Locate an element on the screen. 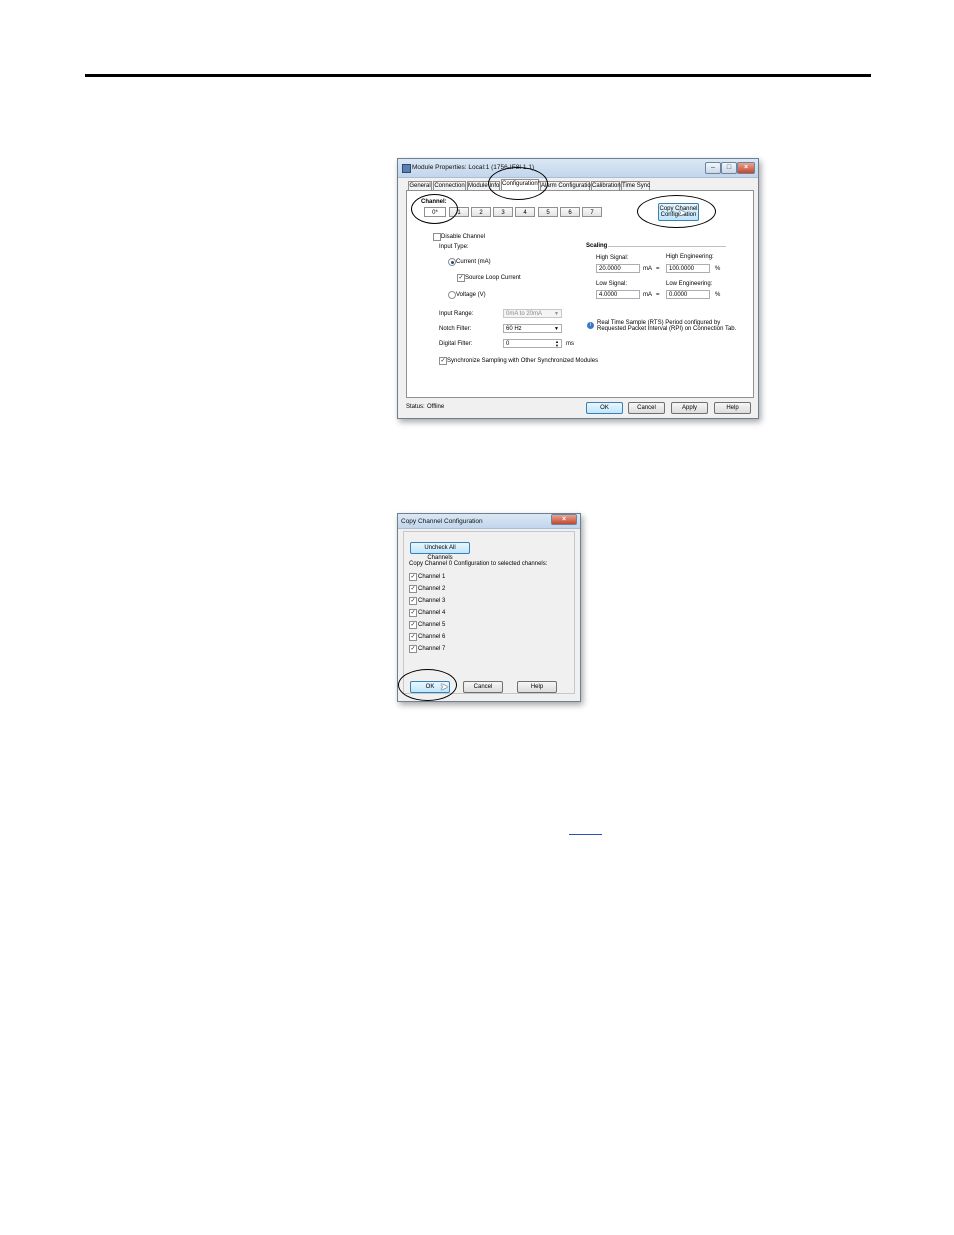 Image resolution: width=954 pixels, height=1235 pixels. ok-button: OK is located at coordinates (604, 408).